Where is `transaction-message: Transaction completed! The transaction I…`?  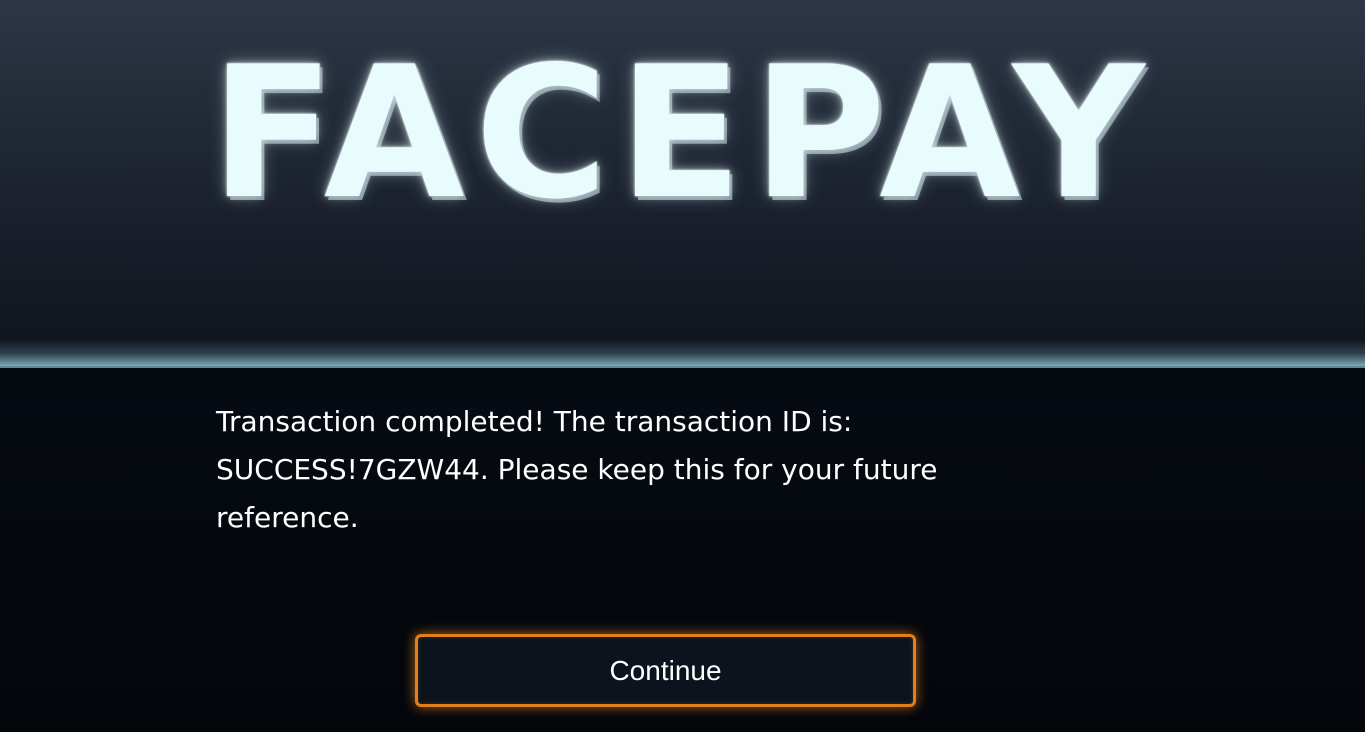
transaction-message: Transaction completed! The transaction I… is located at coordinates (577, 469).